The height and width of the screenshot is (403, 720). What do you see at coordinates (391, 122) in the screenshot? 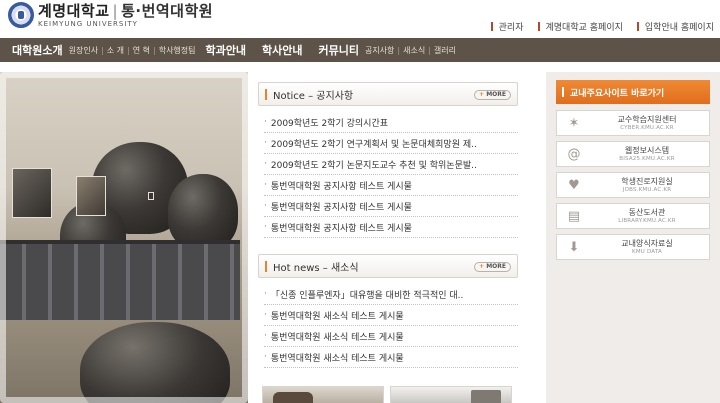
I see `list-item: · 2009학년도 2학기 강의시간표` at bounding box center [391, 122].